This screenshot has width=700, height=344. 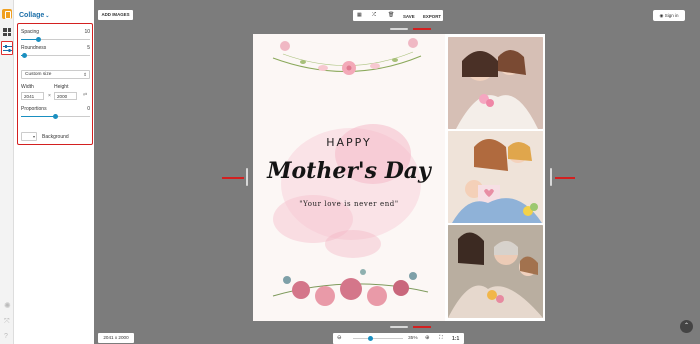 What do you see at coordinates (671, 15) in the screenshot?
I see `sign-in-label: Sign in` at bounding box center [671, 15].